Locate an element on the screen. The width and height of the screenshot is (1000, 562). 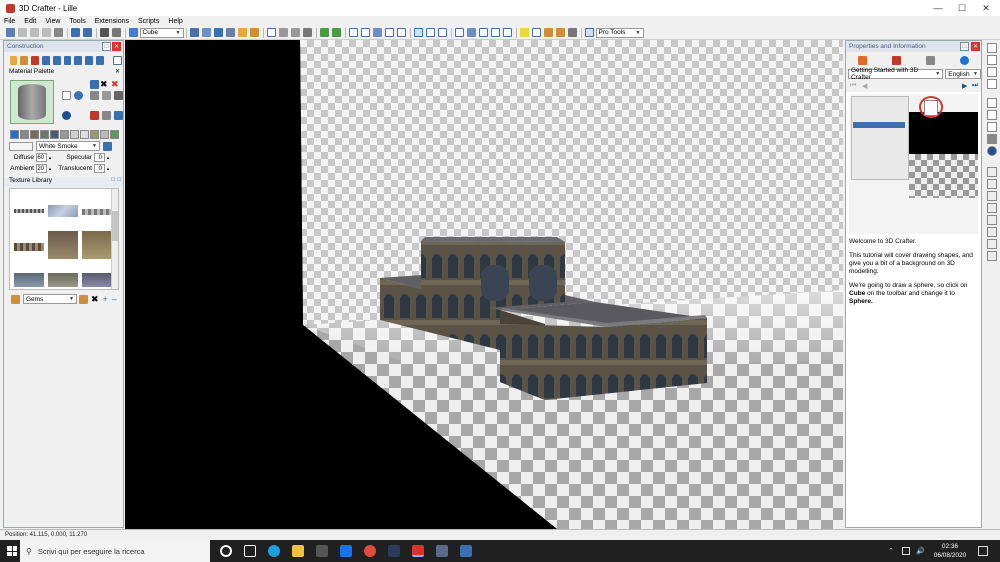
material-color-box is located at coordinates (21, 146).